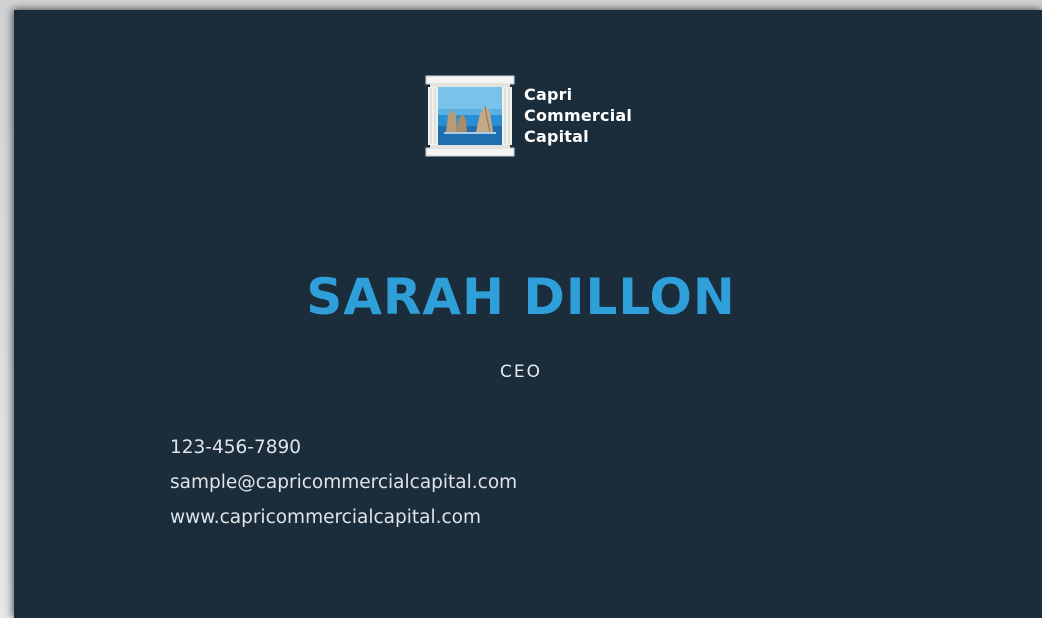 This screenshot has height=618, width=1042. Describe the element at coordinates (521, 372) in the screenshot. I see `person-title: CEO` at that location.